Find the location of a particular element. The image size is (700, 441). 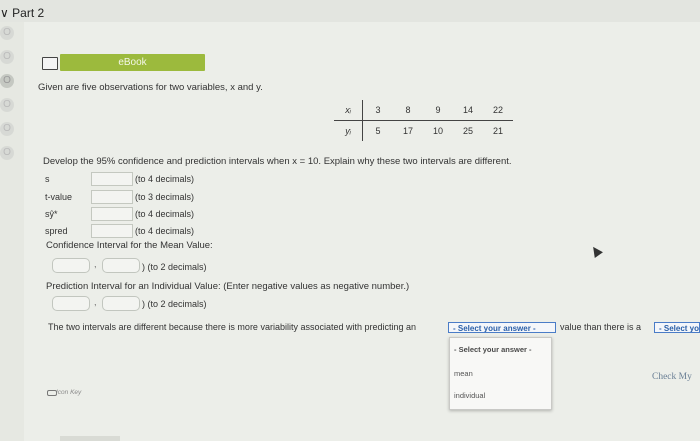

book-icon is located at coordinates (50, 63).